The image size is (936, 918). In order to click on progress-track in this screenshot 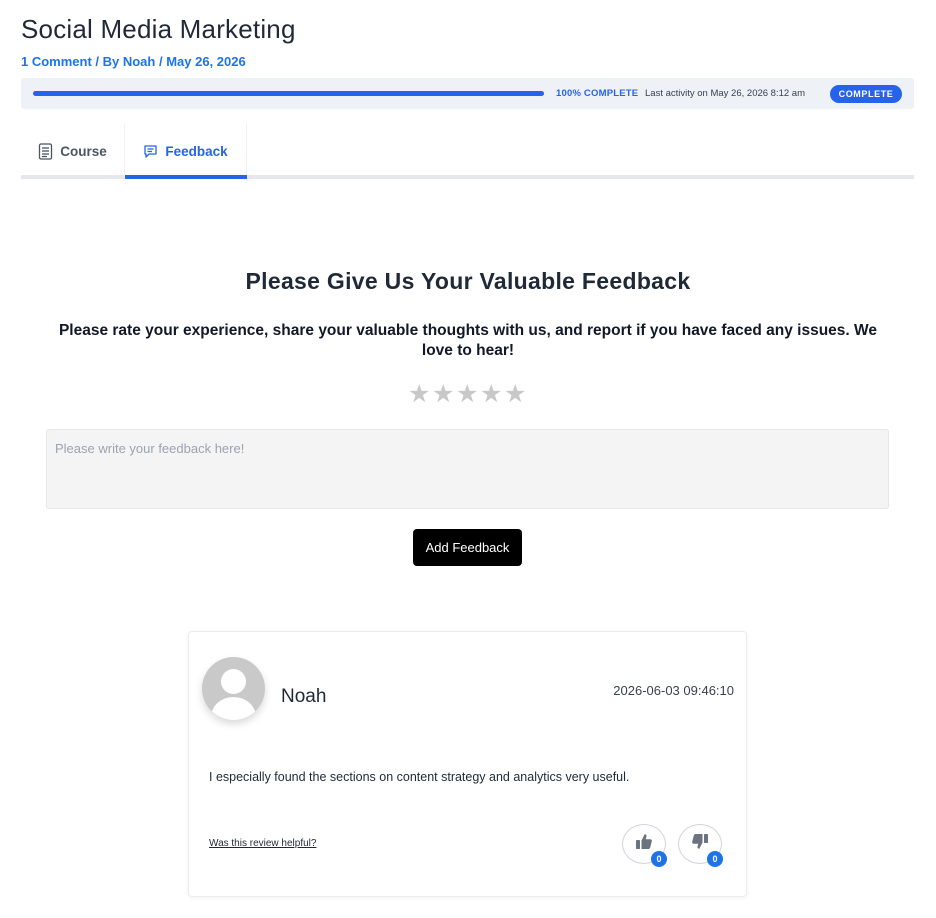, I will do `click(288, 93)`.